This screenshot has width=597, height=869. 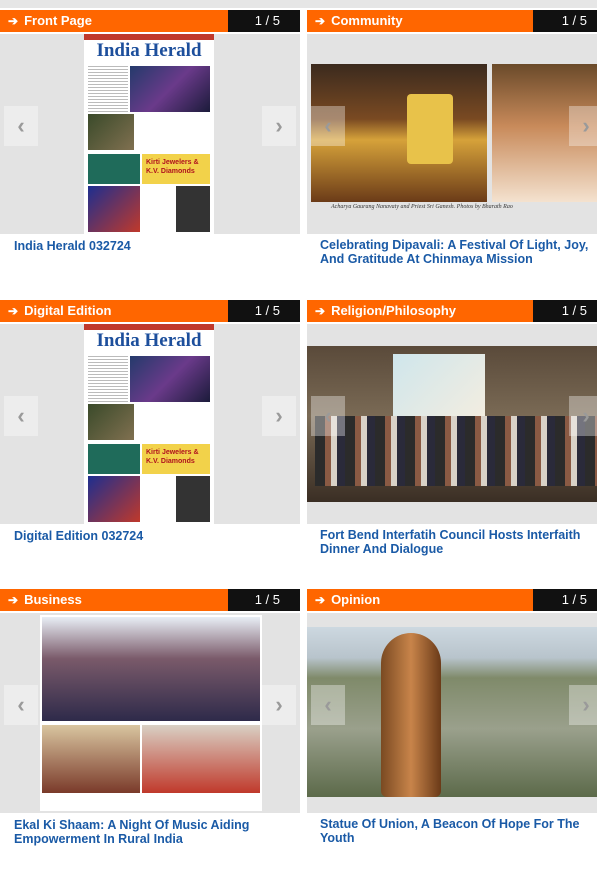 I want to click on category-label: Business, so click(x=53, y=599).